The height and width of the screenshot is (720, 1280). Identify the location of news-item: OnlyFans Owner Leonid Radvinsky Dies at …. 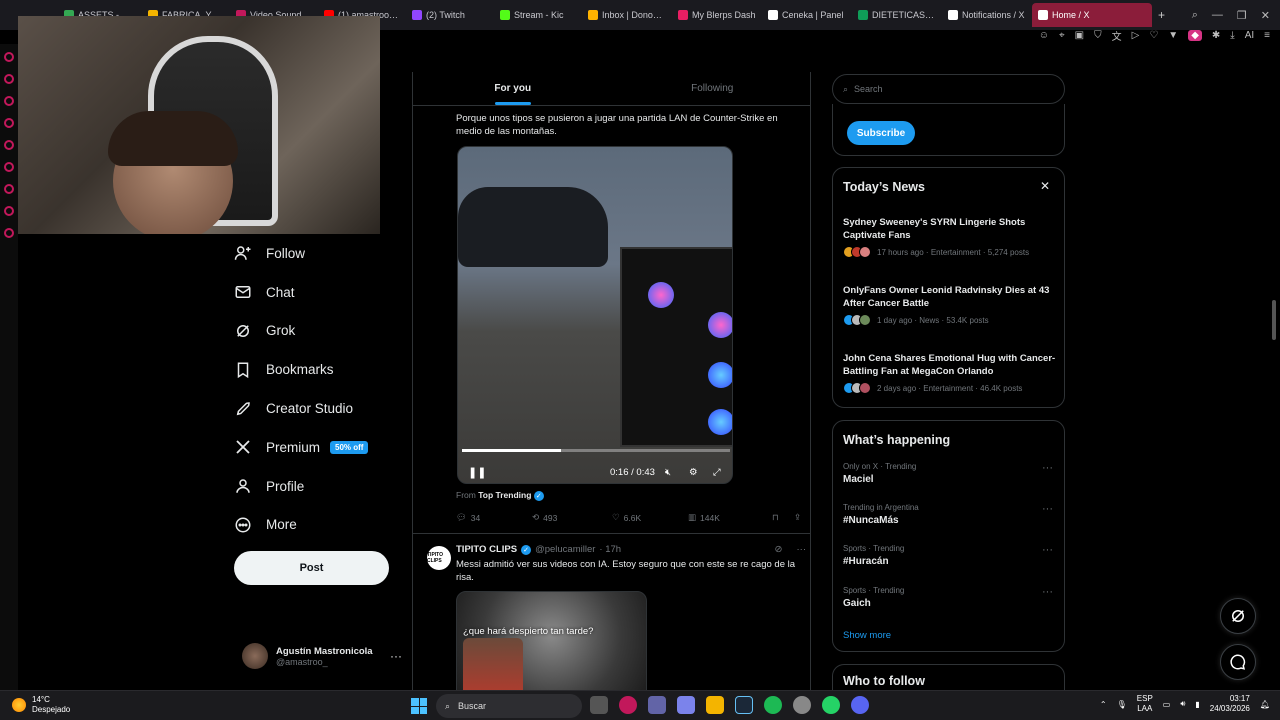
(950, 305).